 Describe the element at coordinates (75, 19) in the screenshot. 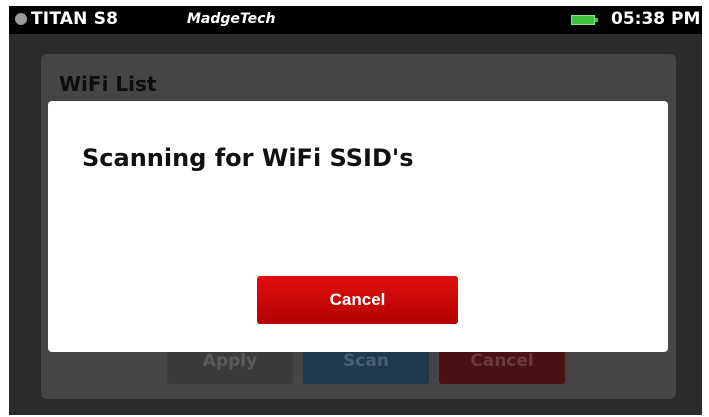

I see `device-name: TITAN S8` at that location.